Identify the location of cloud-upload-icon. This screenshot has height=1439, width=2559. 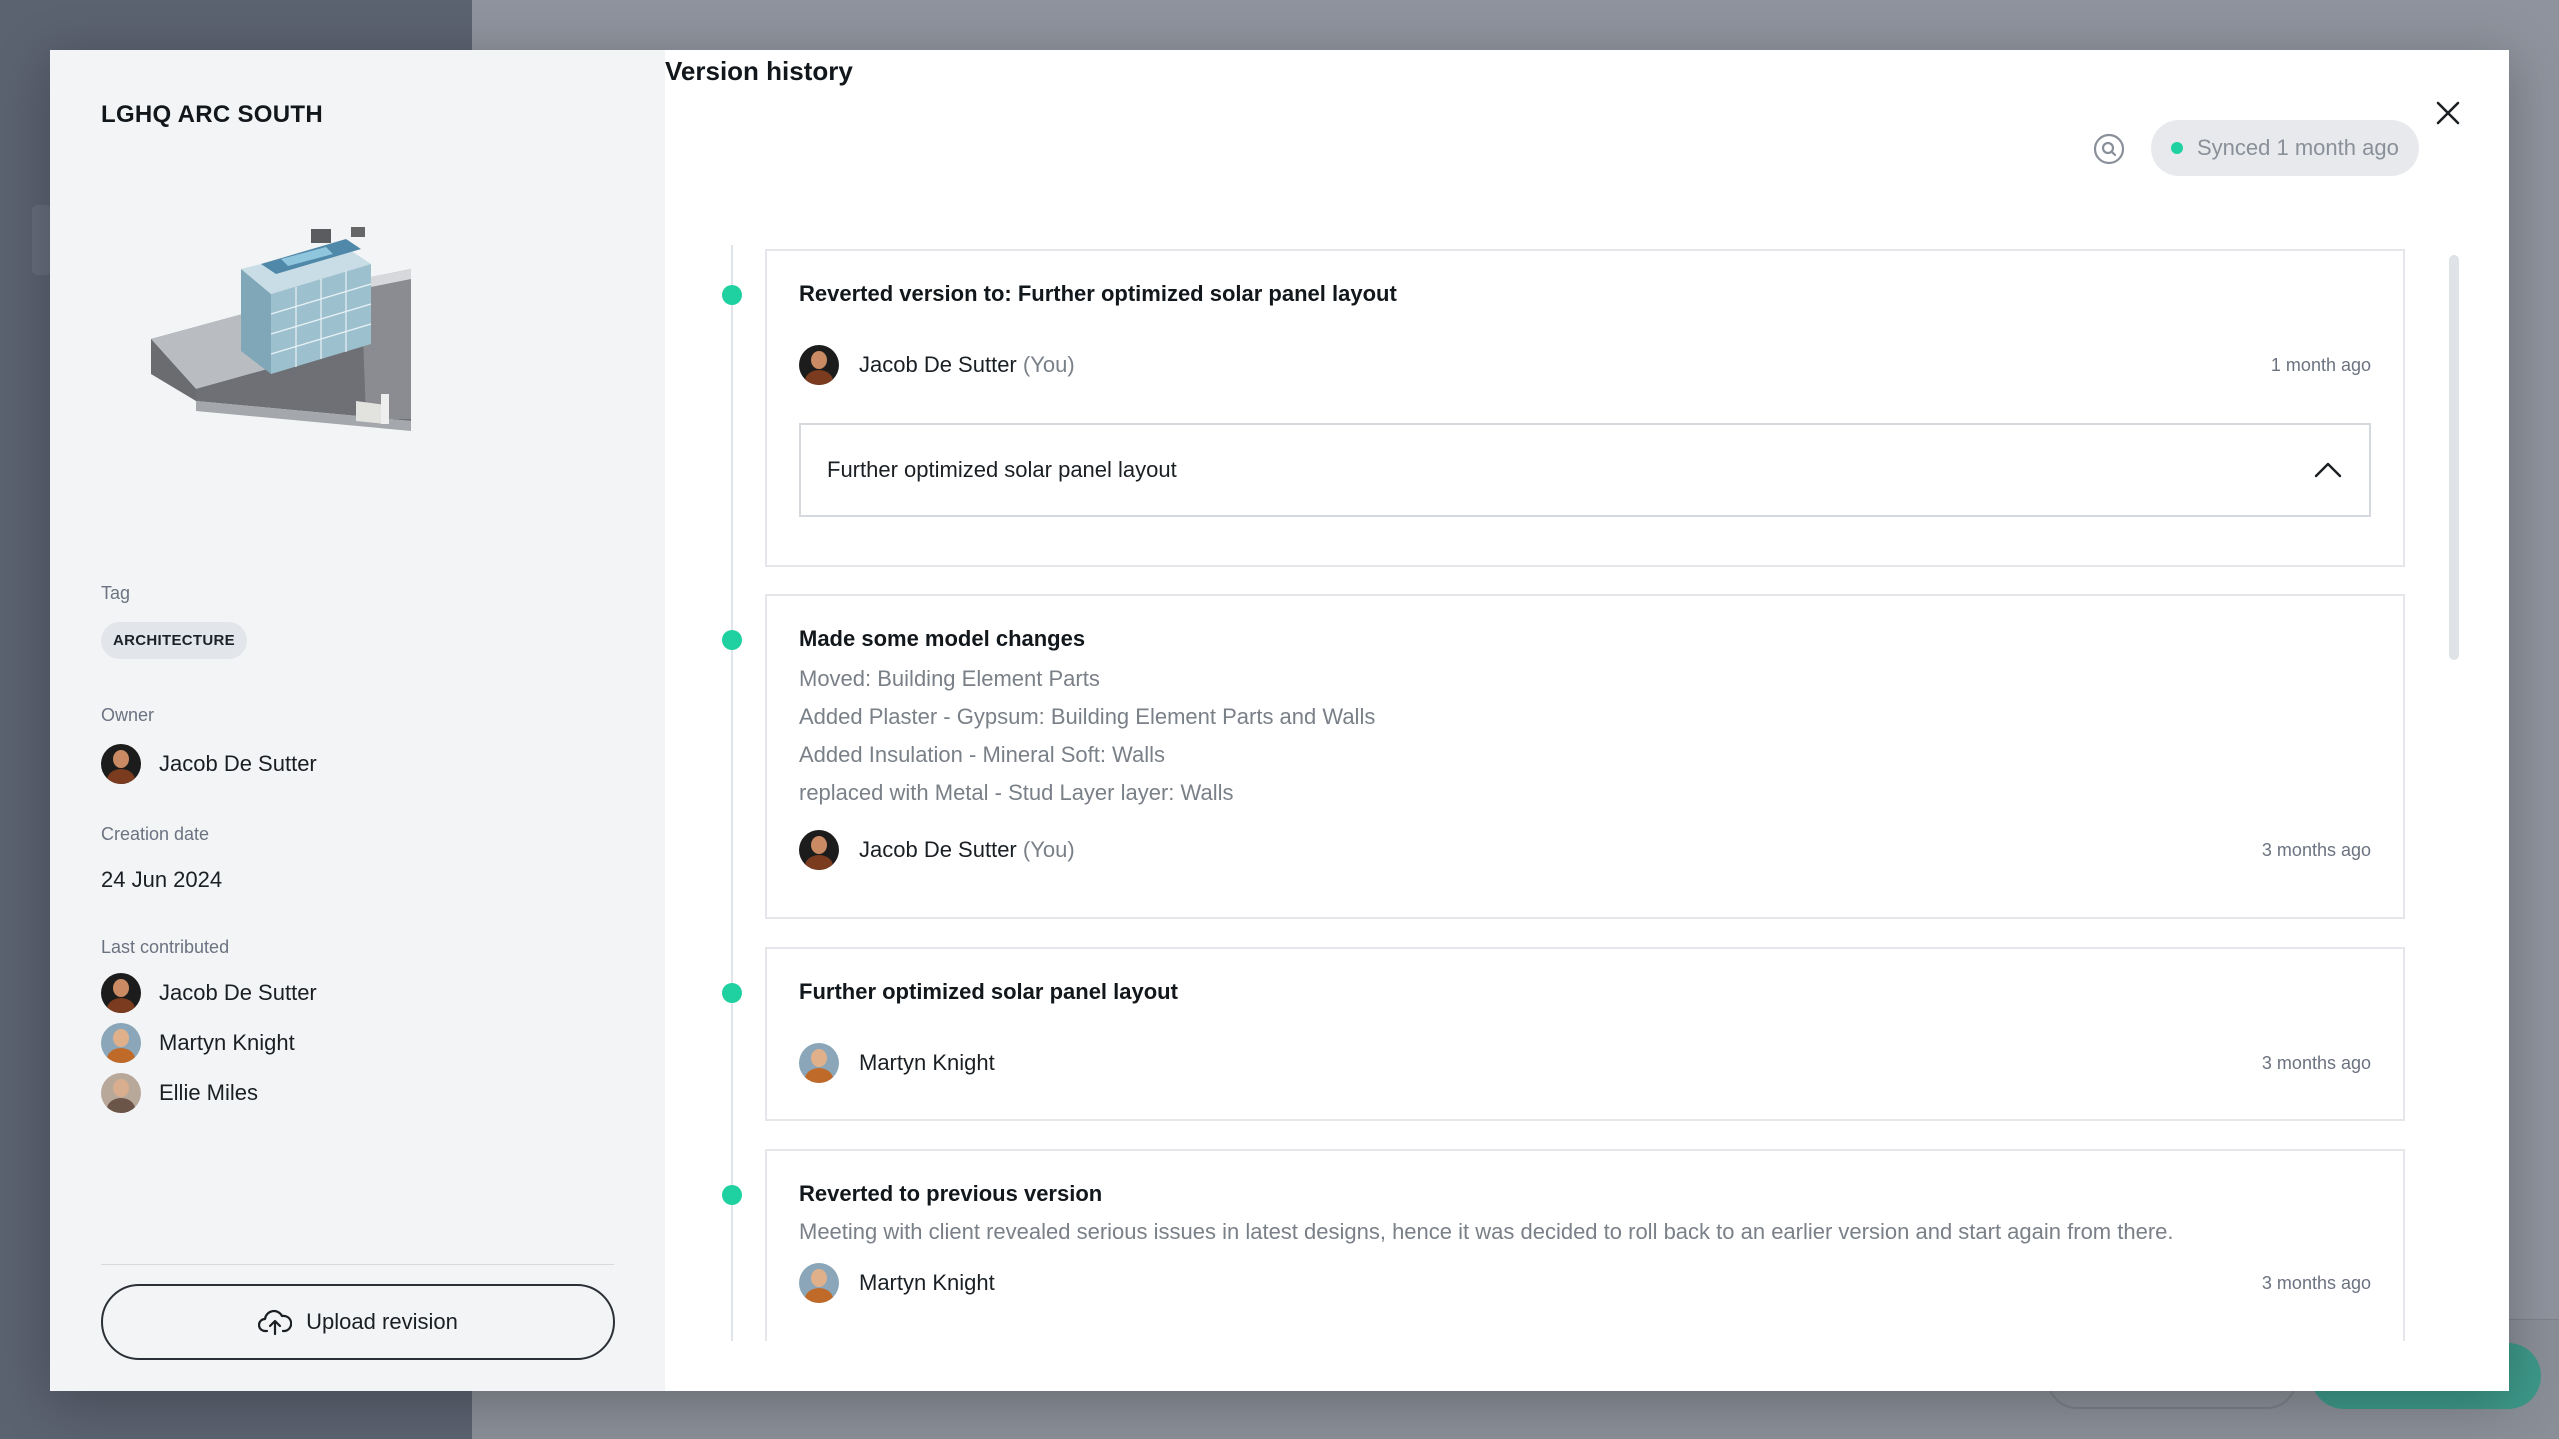
(275, 1322).